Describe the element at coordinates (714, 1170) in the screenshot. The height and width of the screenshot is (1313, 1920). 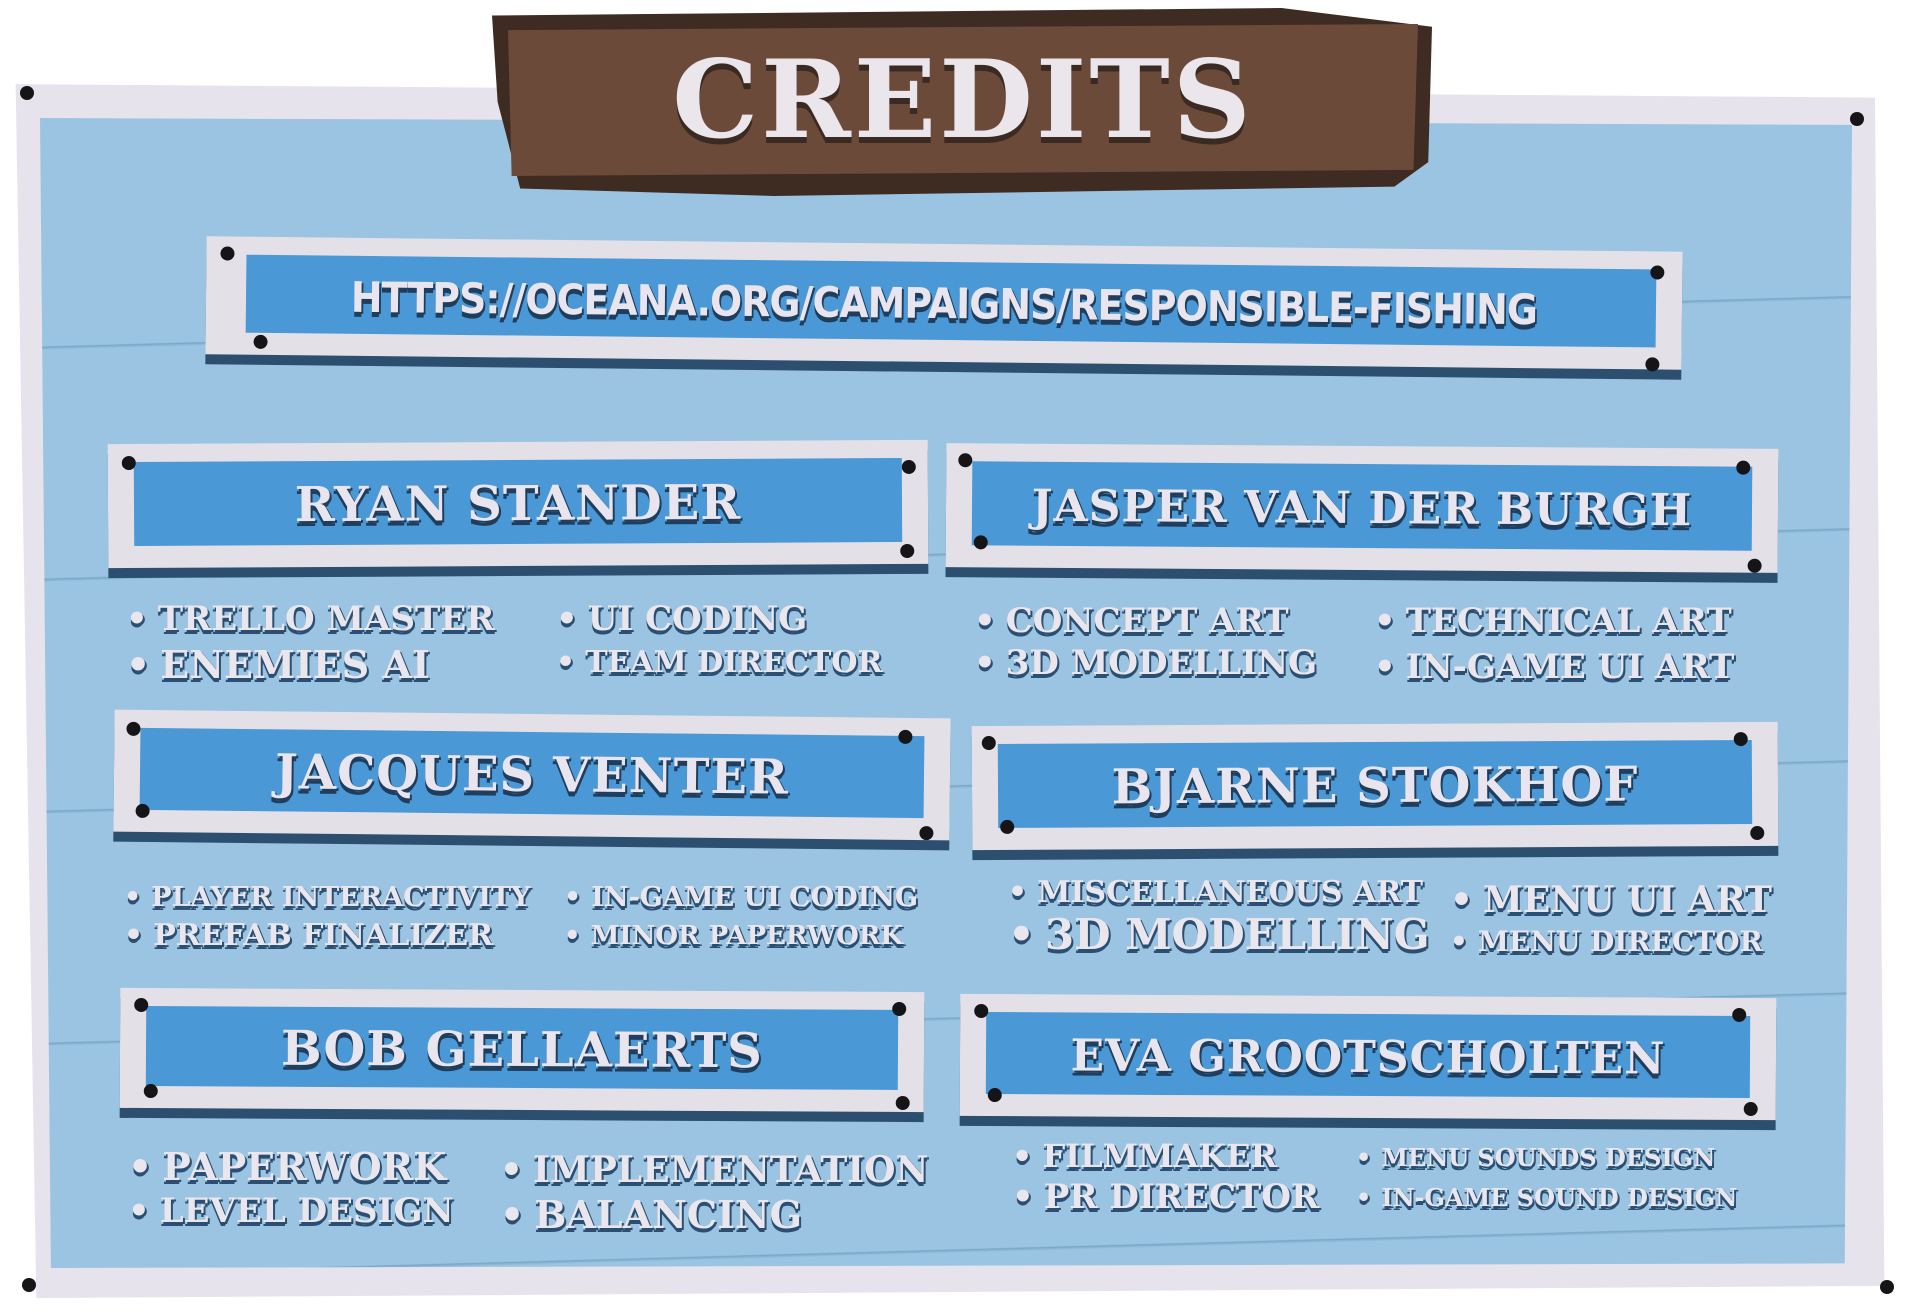
I see `role-item: • IMPLEMENTATION` at that location.